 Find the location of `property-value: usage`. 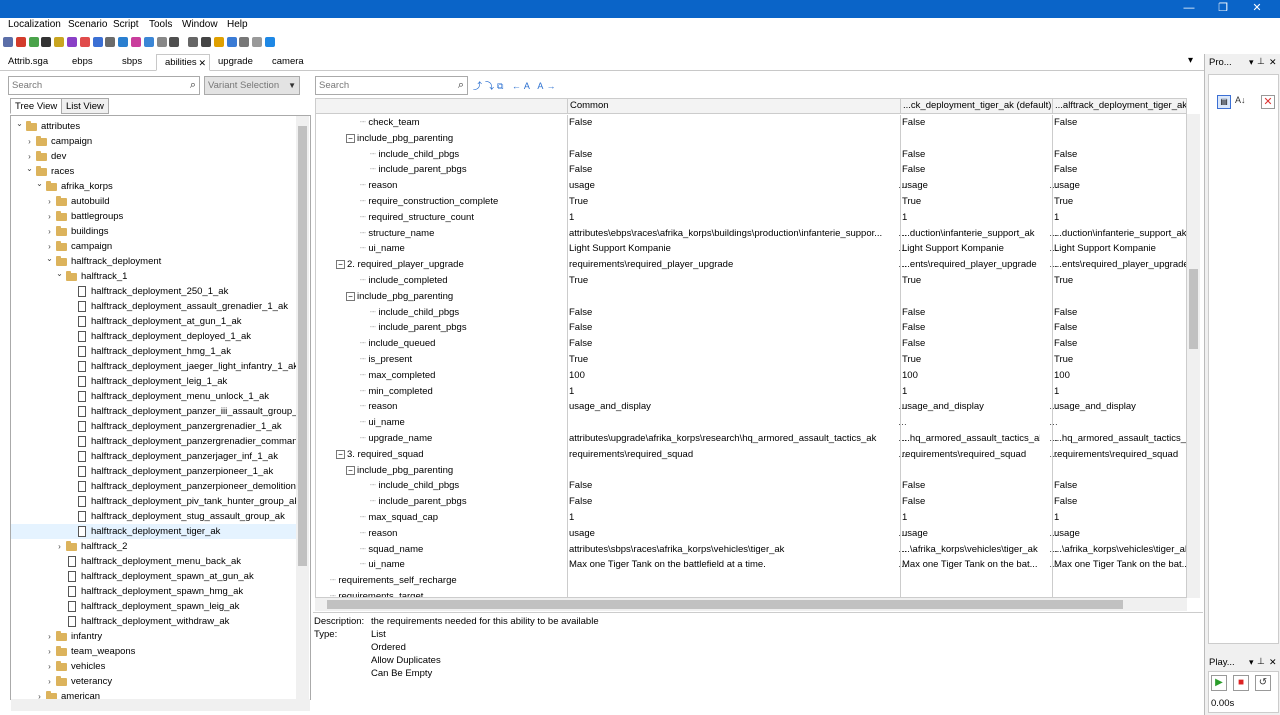

property-value: usage is located at coordinates (729, 533).